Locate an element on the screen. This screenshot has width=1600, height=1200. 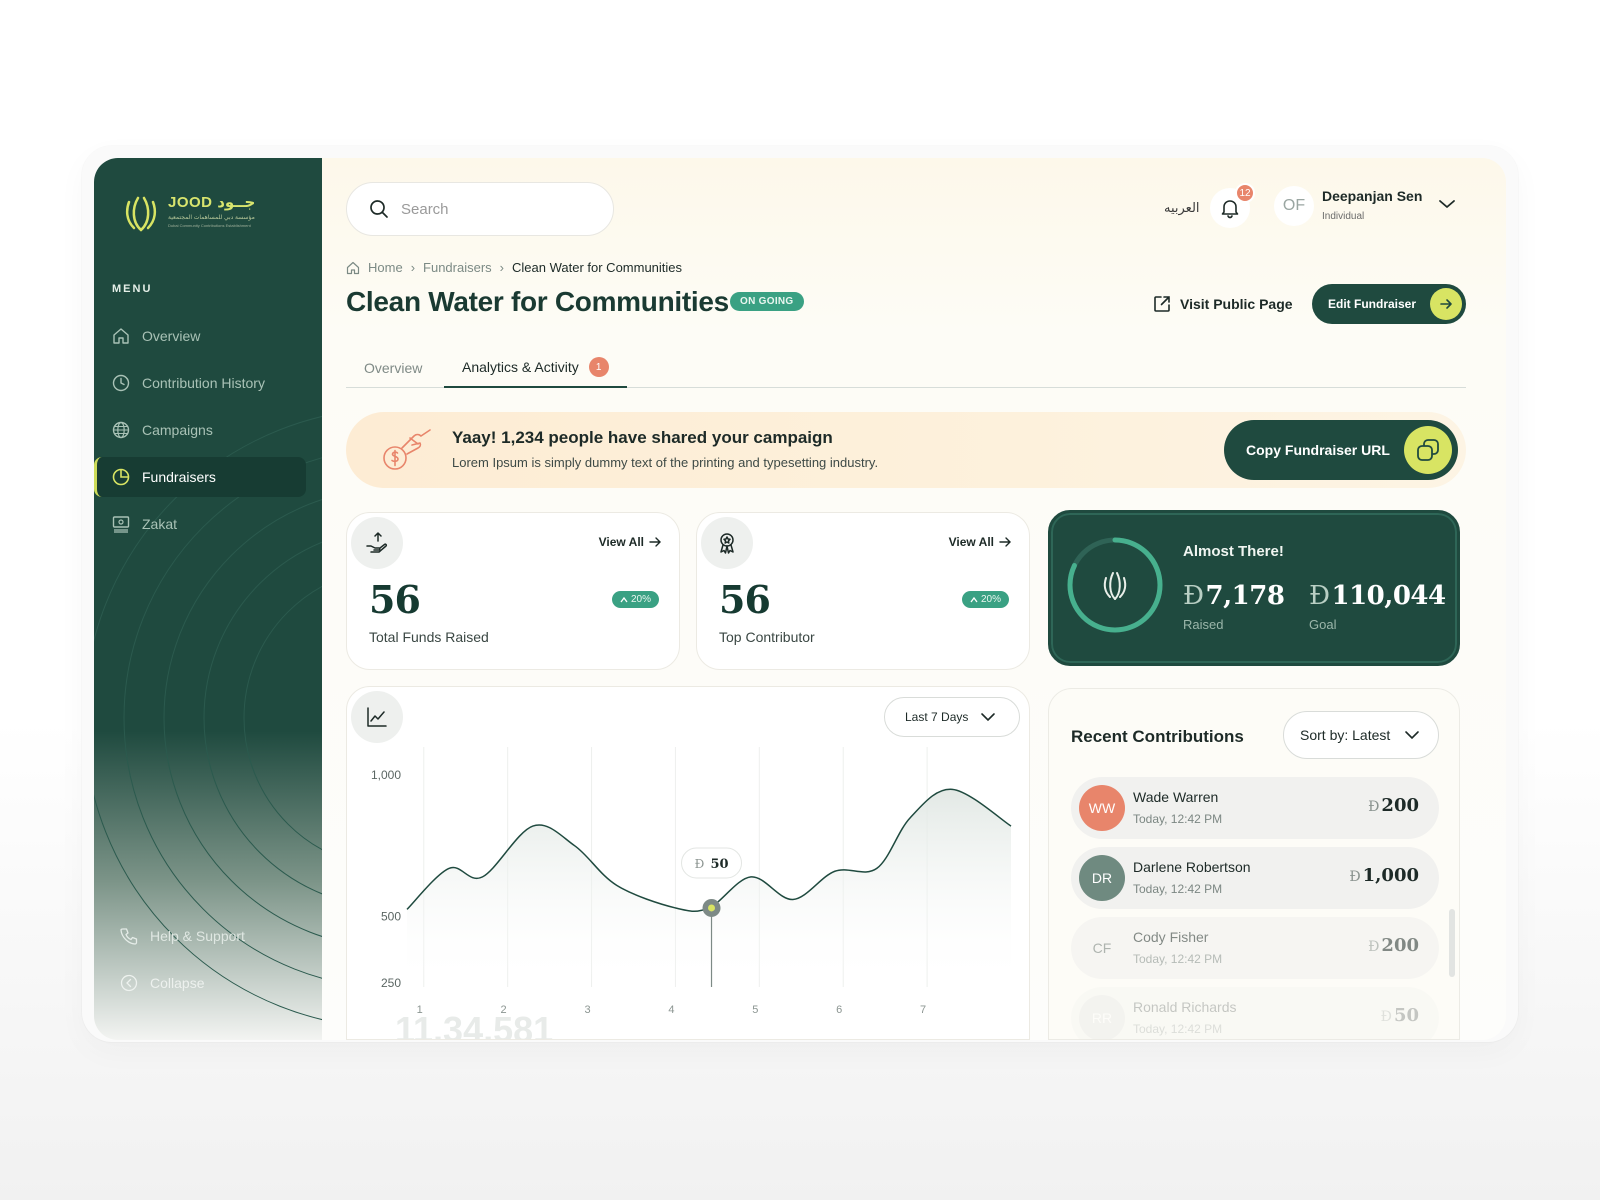
search-input is located at coordinates (496, 209).